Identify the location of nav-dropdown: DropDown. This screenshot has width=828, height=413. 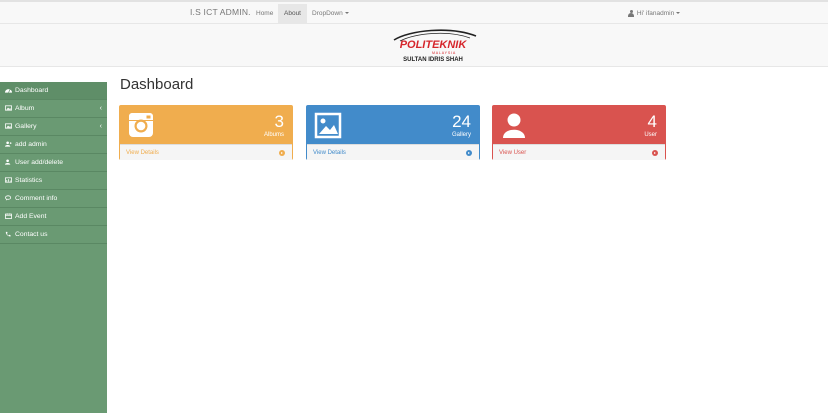
(330, 14).